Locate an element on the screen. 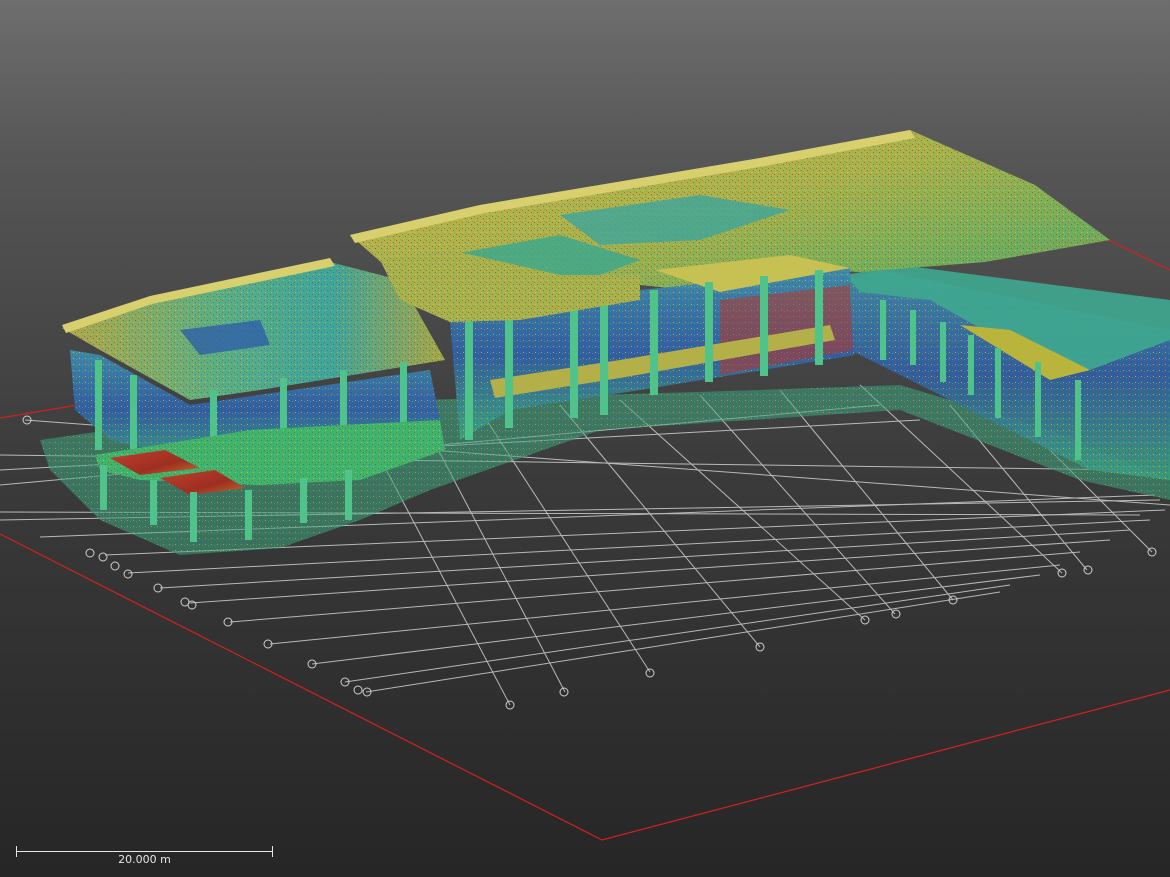 This screenshot has width=1170, height=877. scale-bar-line is located at coordinates (144, 851).